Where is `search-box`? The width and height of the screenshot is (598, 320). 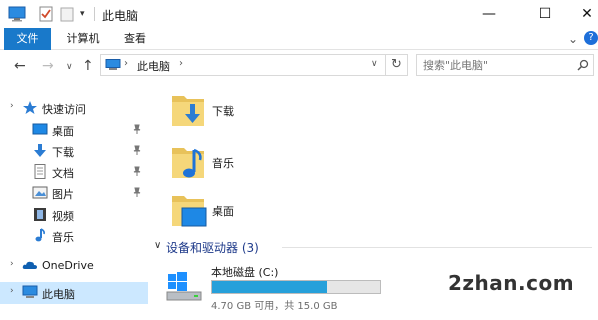
search-box is located at coordinates (505, 65).